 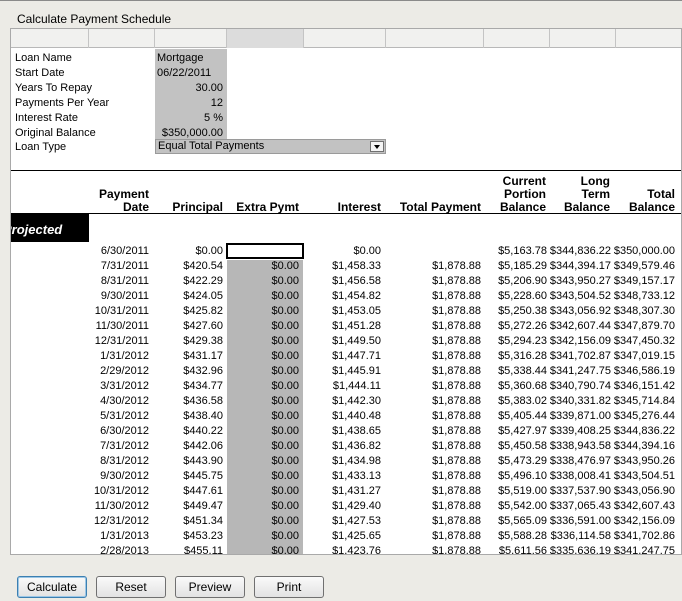 What do you see at coordinates (580, 536) in the screenshot?
I see `cell-long-term: $336,114.58` at bounding box center [580, 536].